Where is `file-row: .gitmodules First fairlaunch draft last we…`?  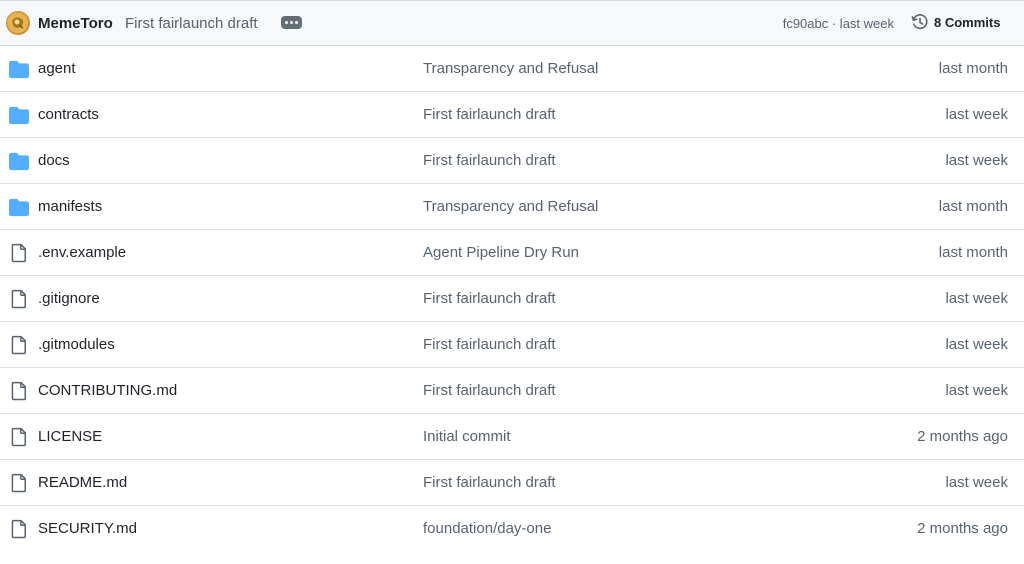
file-row: .gitmodules First fairlaunch draft last we… is located at coordinates (512, 345).